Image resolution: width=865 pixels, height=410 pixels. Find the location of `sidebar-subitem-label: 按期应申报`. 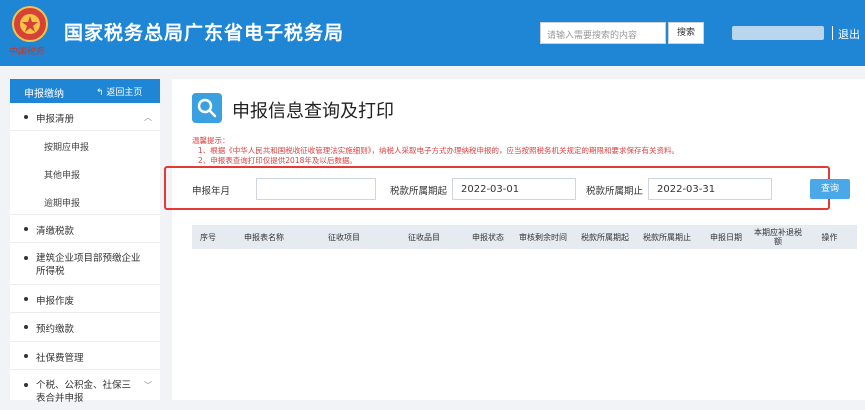

sidebar-subitem-label: 按期应申报 is located at coordinates (67, 148).